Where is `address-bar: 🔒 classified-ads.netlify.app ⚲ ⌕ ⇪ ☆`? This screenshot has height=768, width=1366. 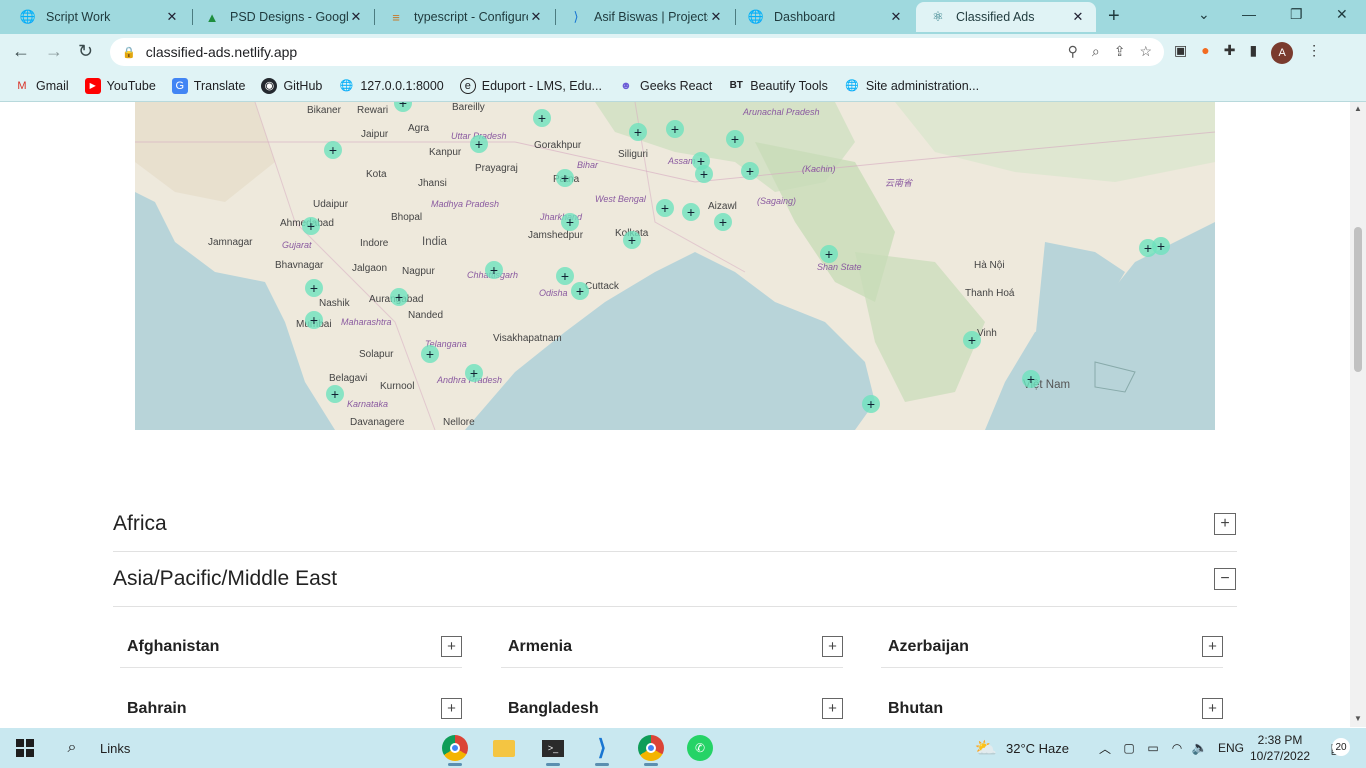 address-bar: 🔒 classified-ads.netlify.app ⚲ ⌕ ⇪ ☆ is located at coordinates (637, 52).